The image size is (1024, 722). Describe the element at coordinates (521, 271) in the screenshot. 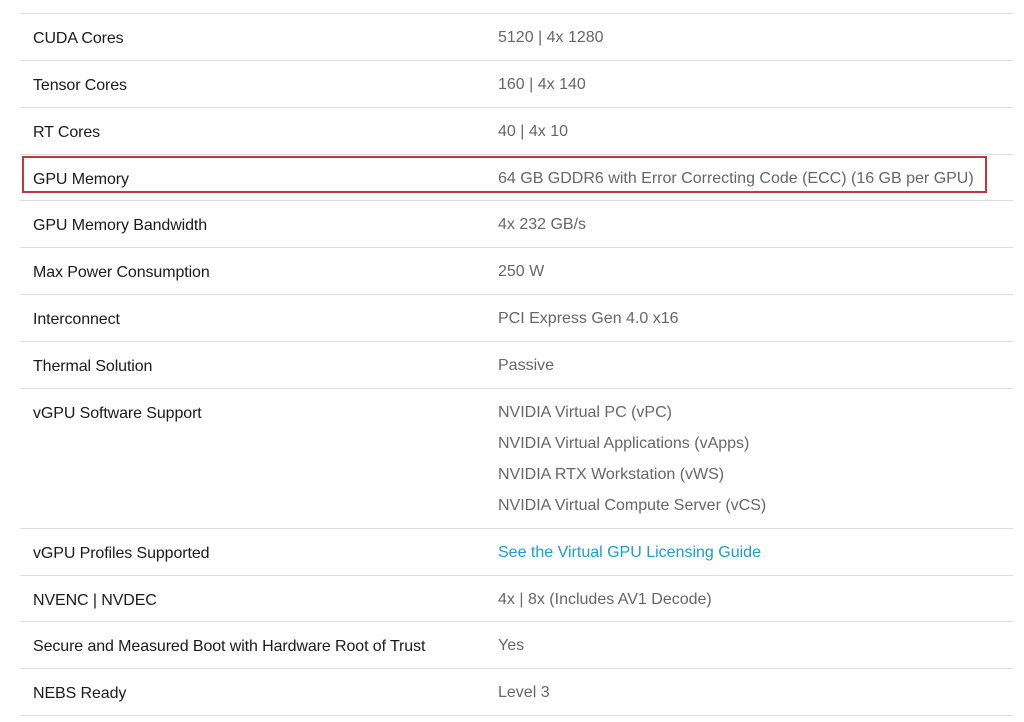

I see `spec-value: 250 W` at that location.